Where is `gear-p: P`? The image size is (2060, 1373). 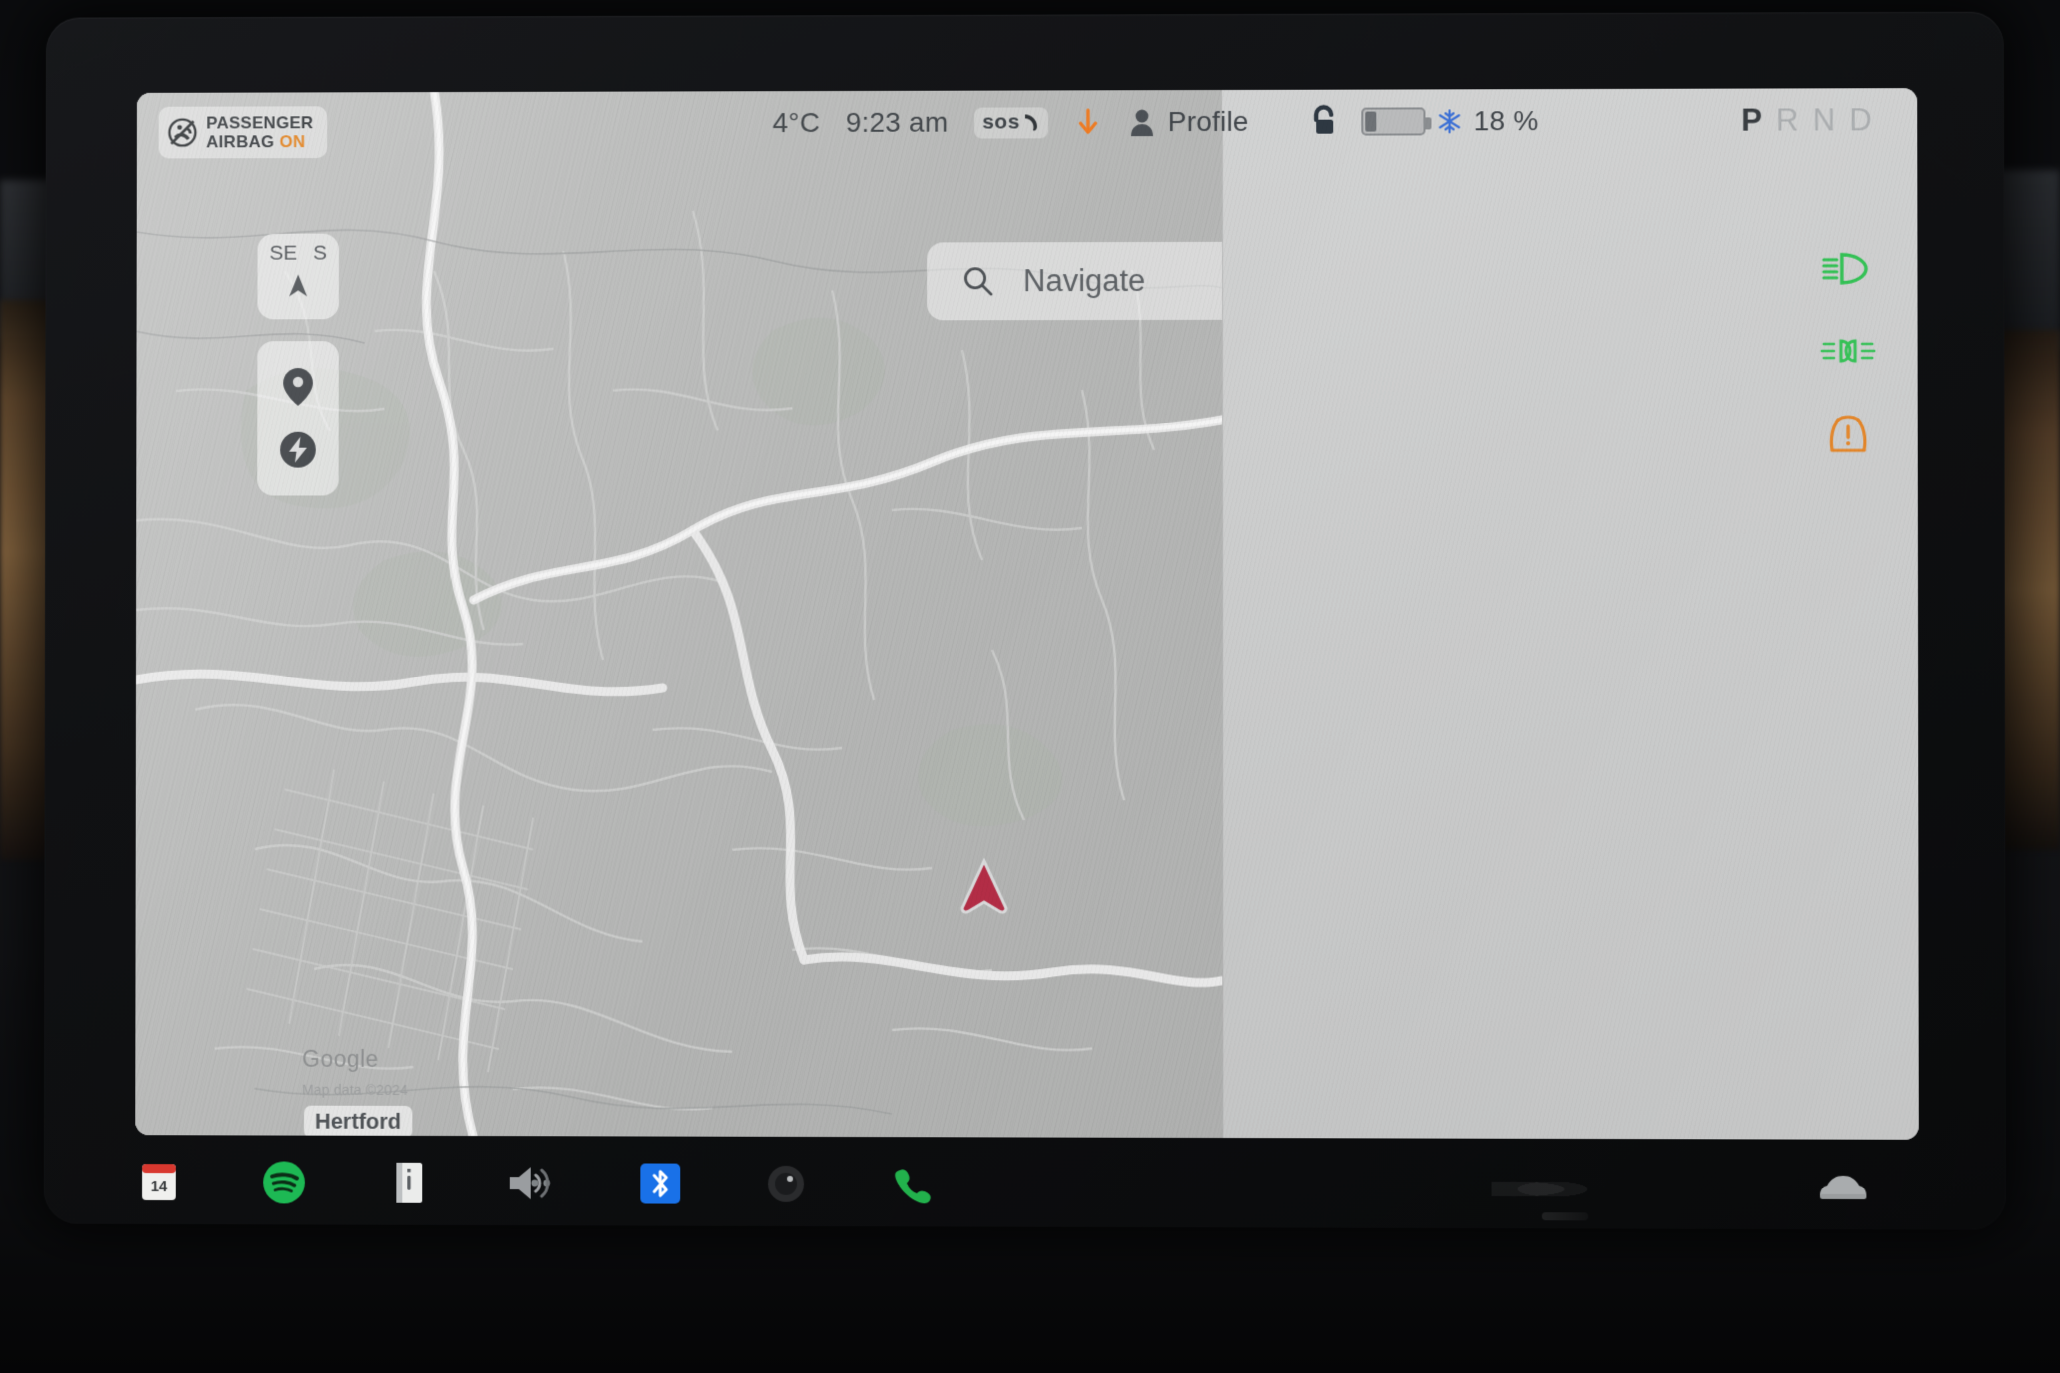
gear-p: P is located at coordinates (1752, 120).